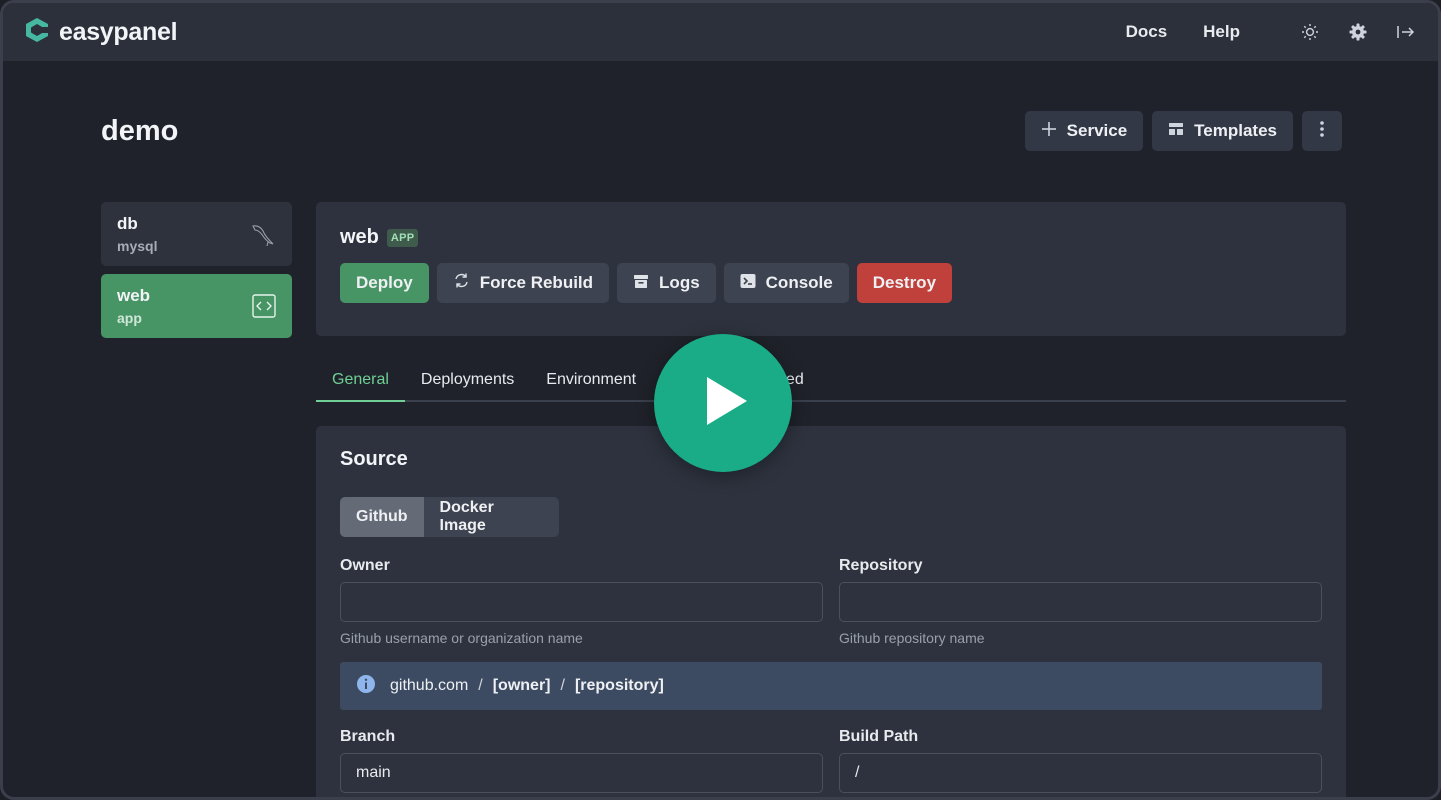 This screenshot has height=800, width=1441. I want to click on owner-input, so click(581, 602).